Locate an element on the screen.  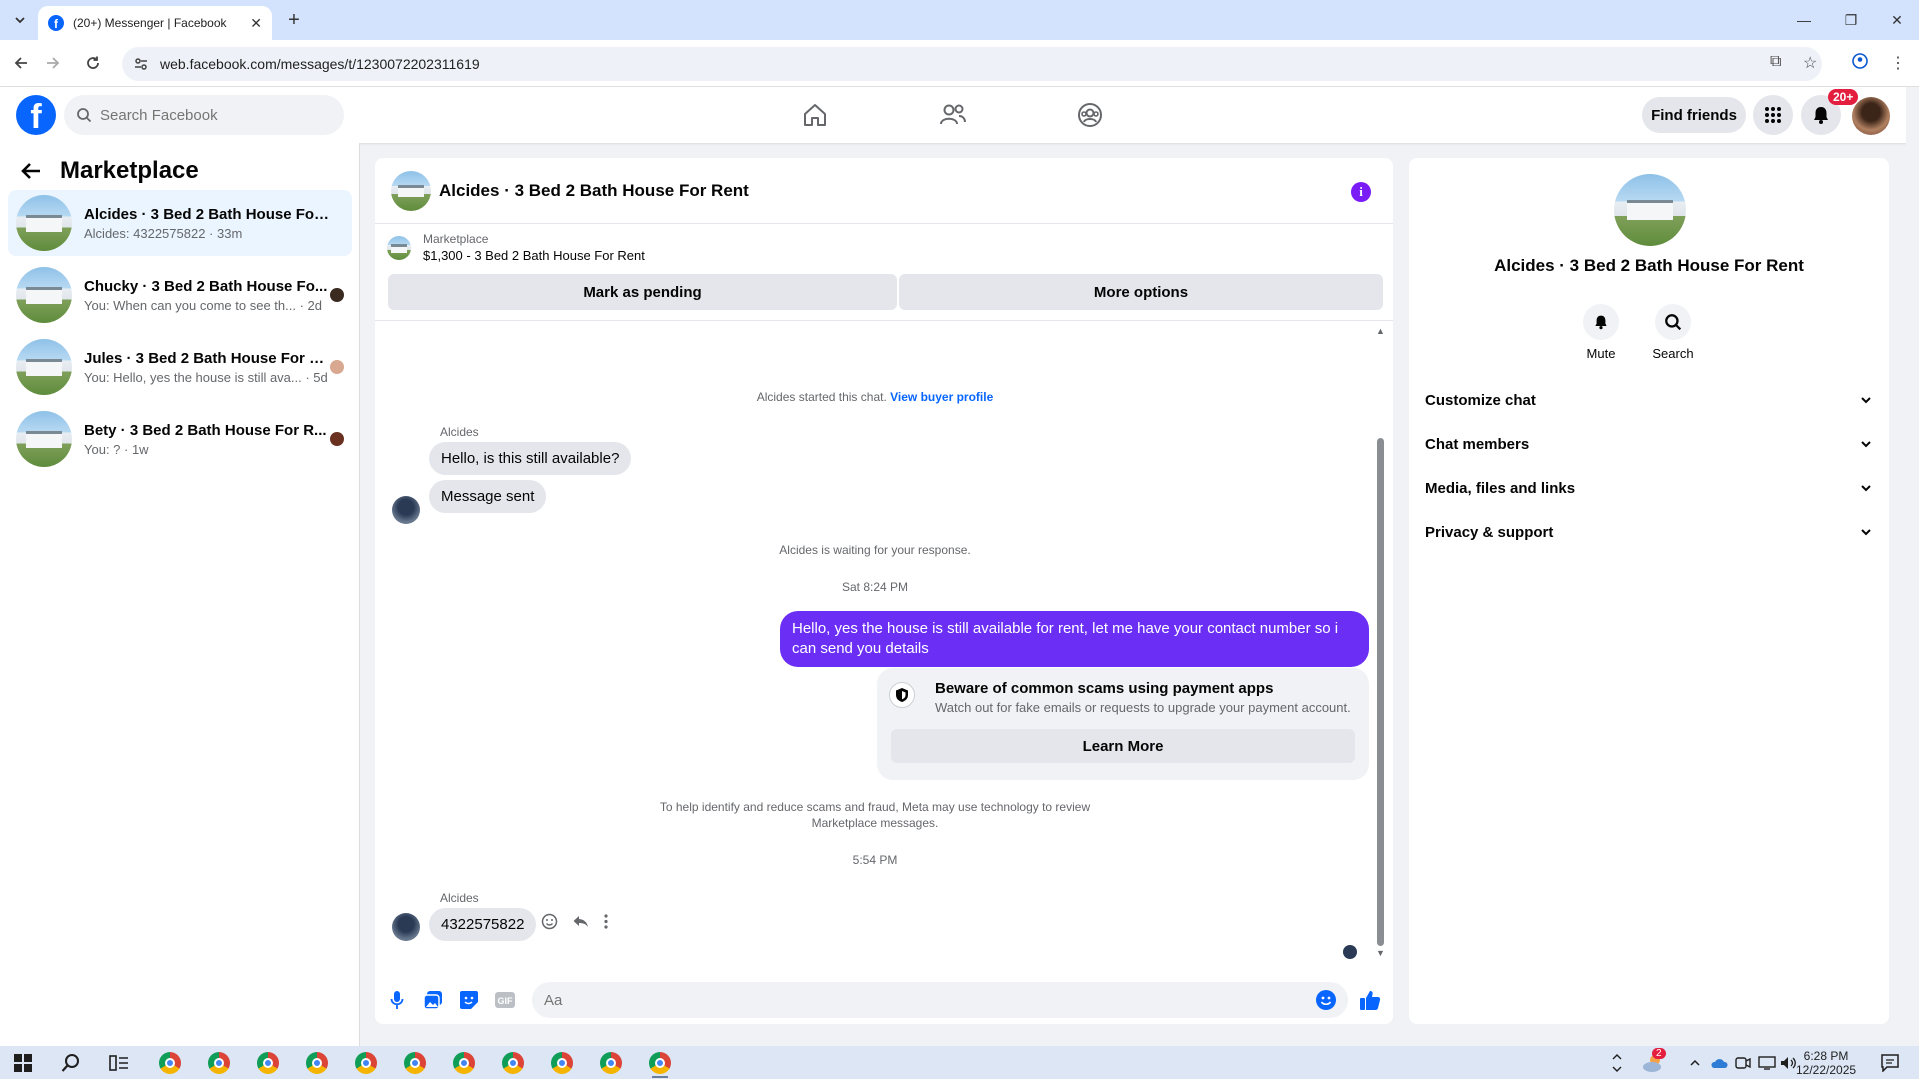
thumbs-up-icon is located at coordinates (1370, 1000).